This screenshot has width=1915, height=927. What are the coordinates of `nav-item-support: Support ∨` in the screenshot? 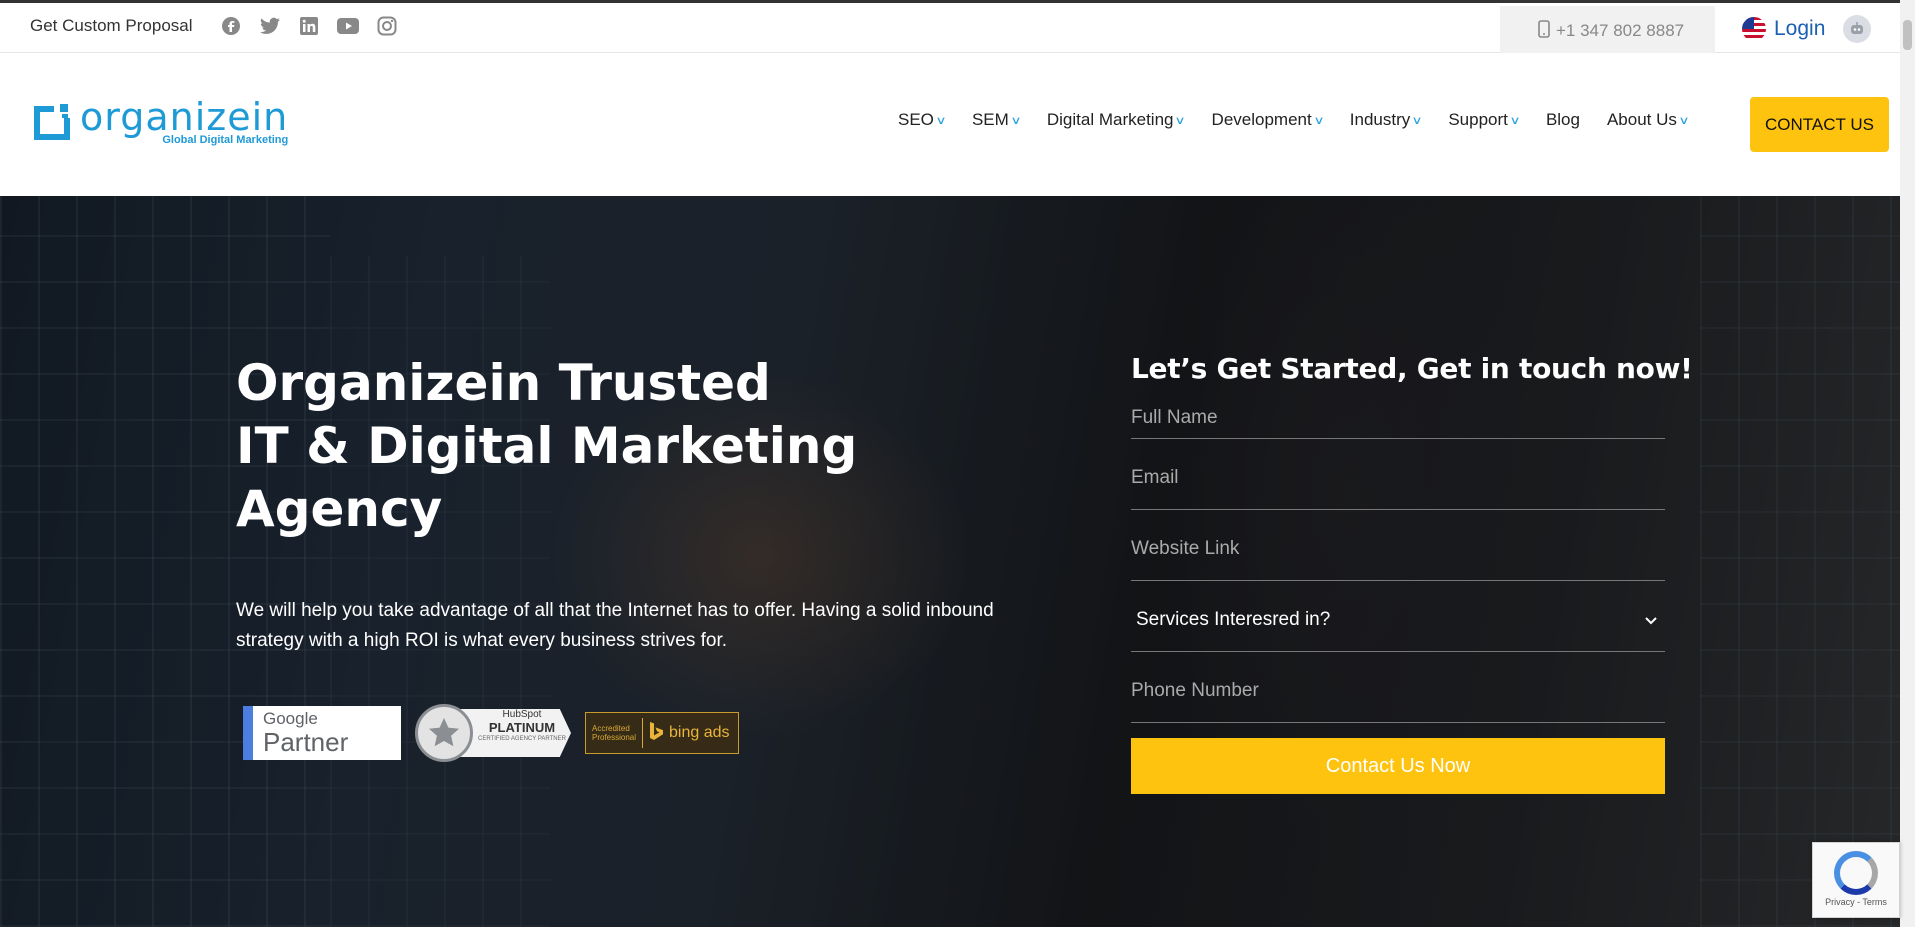 It's located at (1484, 120).